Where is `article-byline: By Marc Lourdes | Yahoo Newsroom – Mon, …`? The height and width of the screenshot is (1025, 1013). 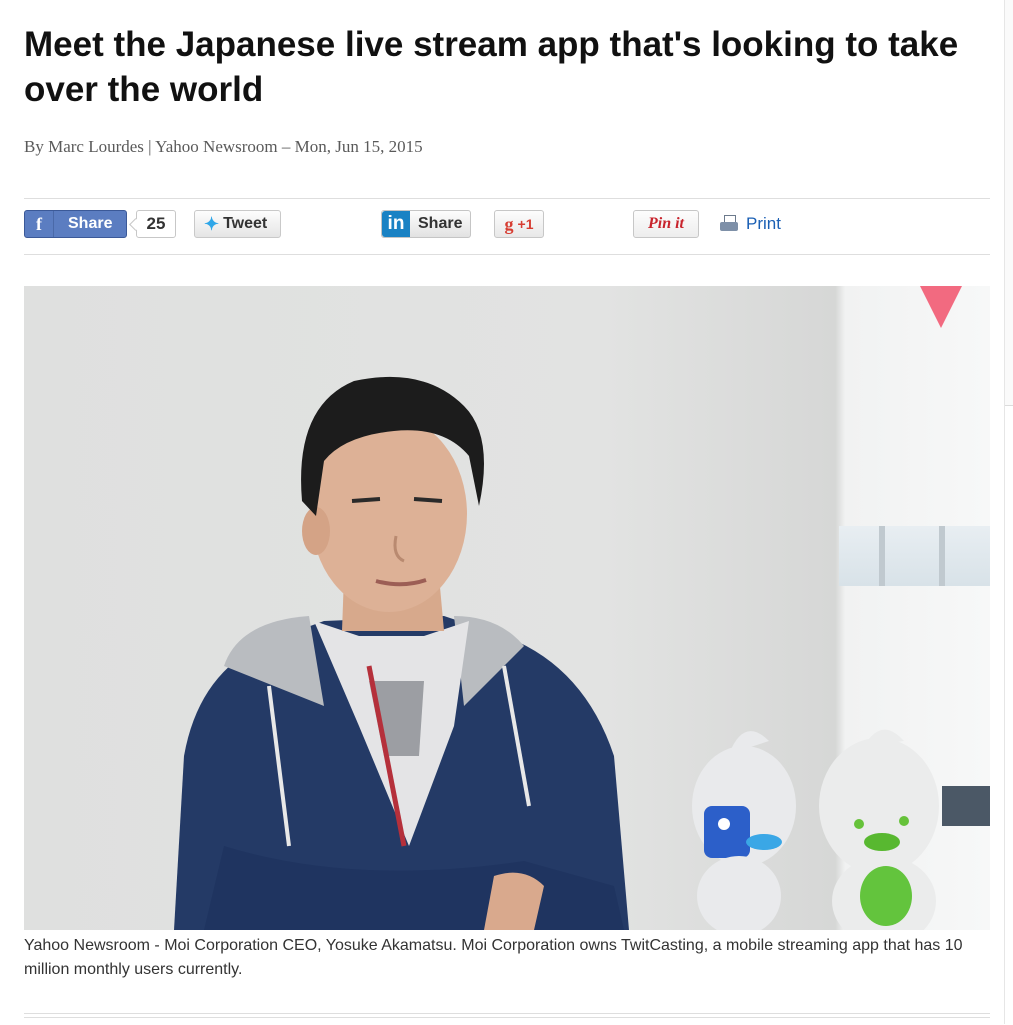 article-byline: By Marc Lourdes | Yahoo Newsroom – Mon, … is located at coordinates (223, 146).